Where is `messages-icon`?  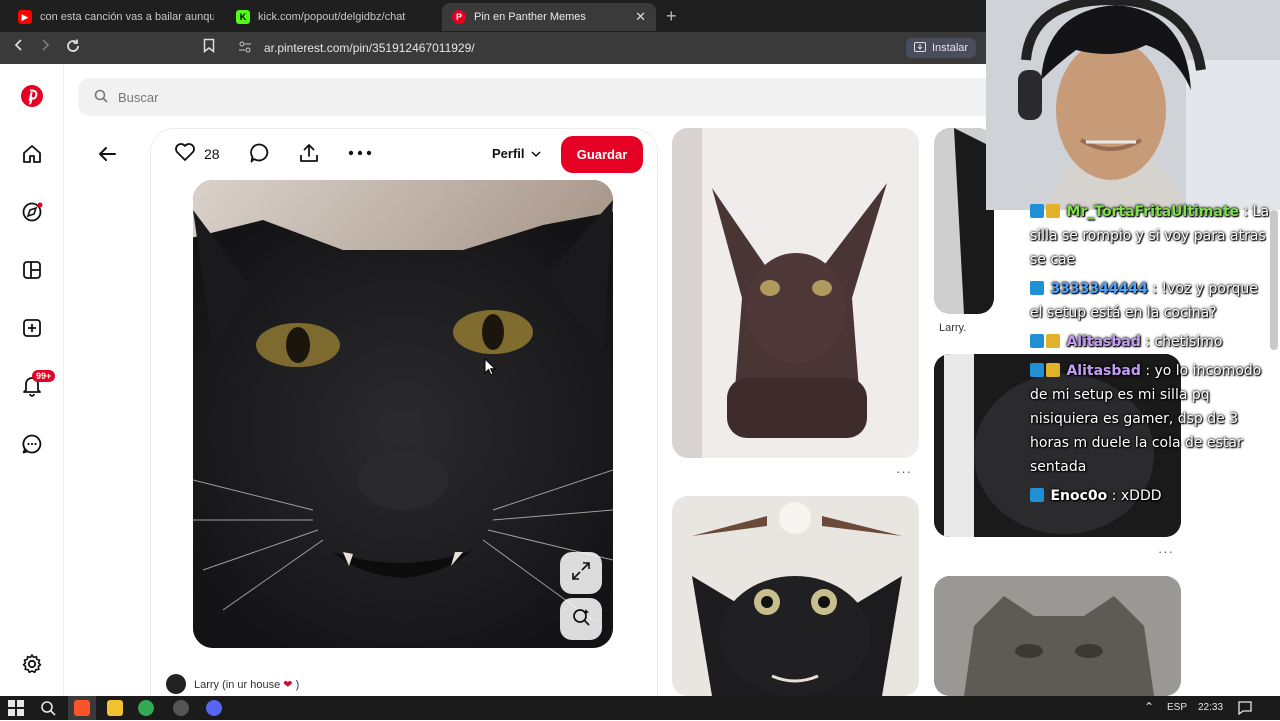 messages-icon is located at coordinates (32, 444).